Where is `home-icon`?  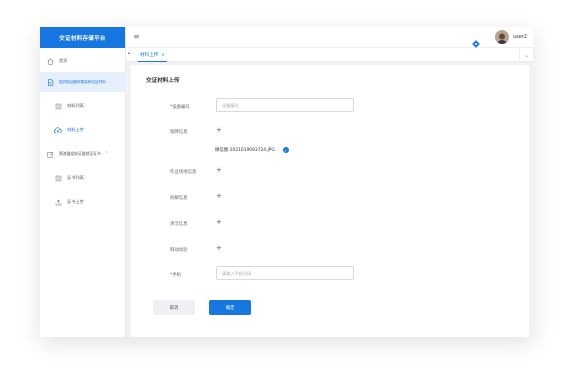 home-icon is located at coordinates (50, 61).